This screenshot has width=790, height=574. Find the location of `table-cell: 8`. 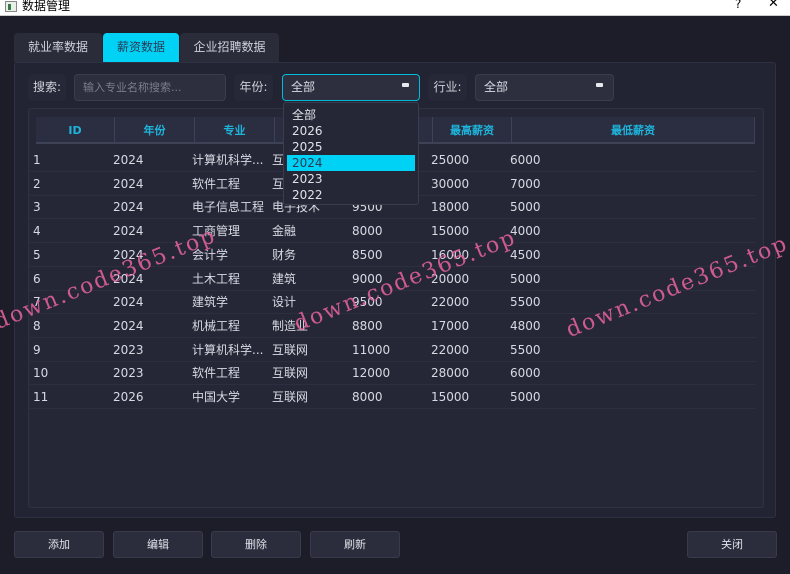

table-cell: 8 is located at coordinates (37, 325).